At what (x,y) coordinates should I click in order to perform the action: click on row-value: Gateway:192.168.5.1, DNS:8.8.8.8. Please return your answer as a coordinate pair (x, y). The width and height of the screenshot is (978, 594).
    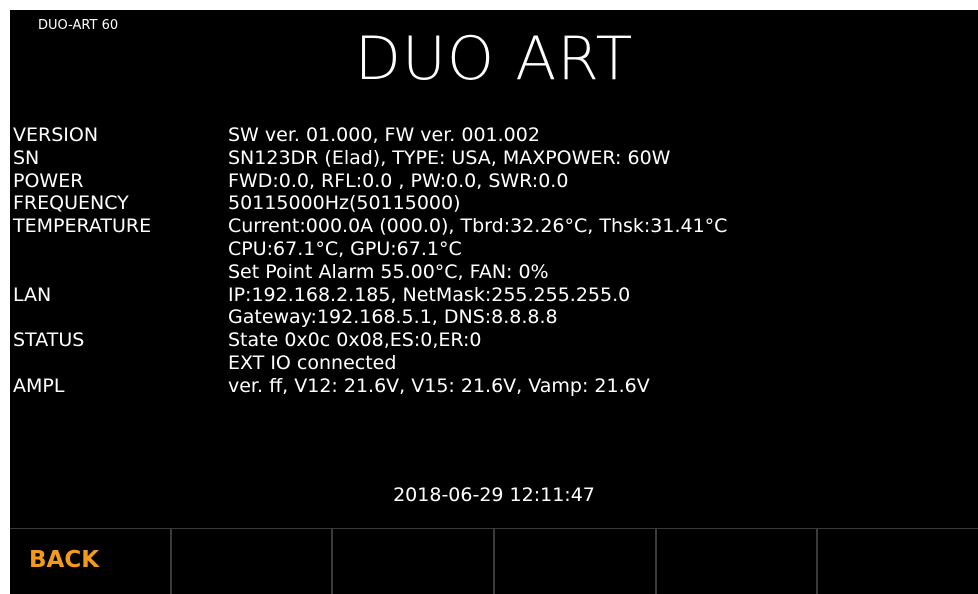
    Looking at the image, I should click on (393, 317).